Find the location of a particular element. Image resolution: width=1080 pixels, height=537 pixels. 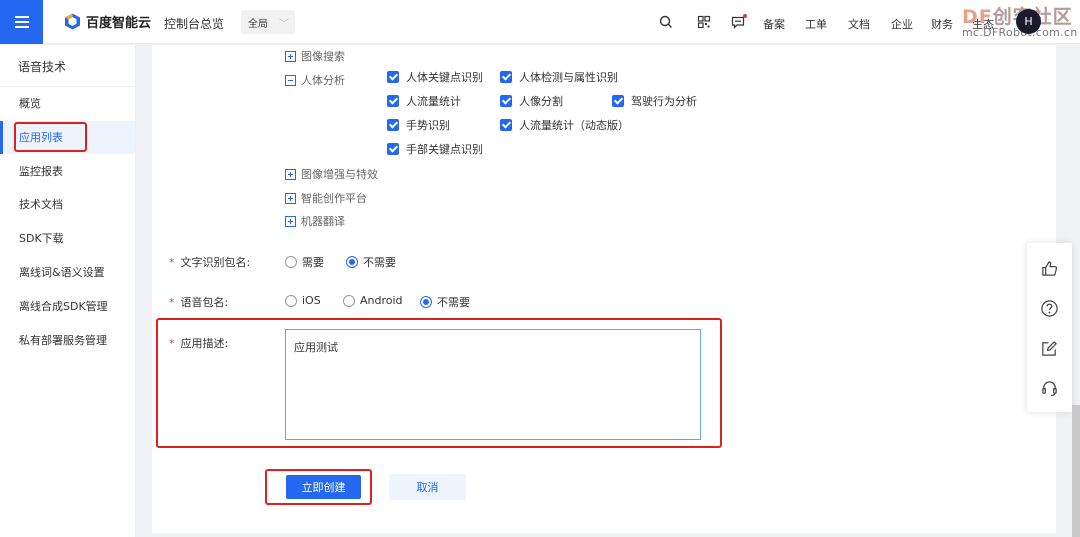

radio-speech-android: Android is located at coordinates (373, 300).